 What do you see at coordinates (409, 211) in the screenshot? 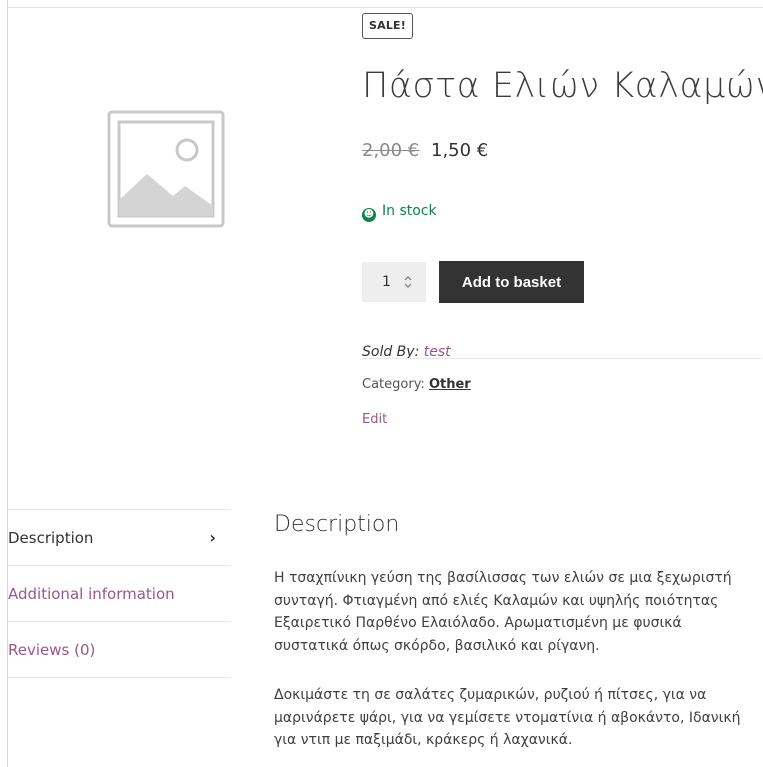
I see `stock-label: In stock` at bounding box center [409, 211].